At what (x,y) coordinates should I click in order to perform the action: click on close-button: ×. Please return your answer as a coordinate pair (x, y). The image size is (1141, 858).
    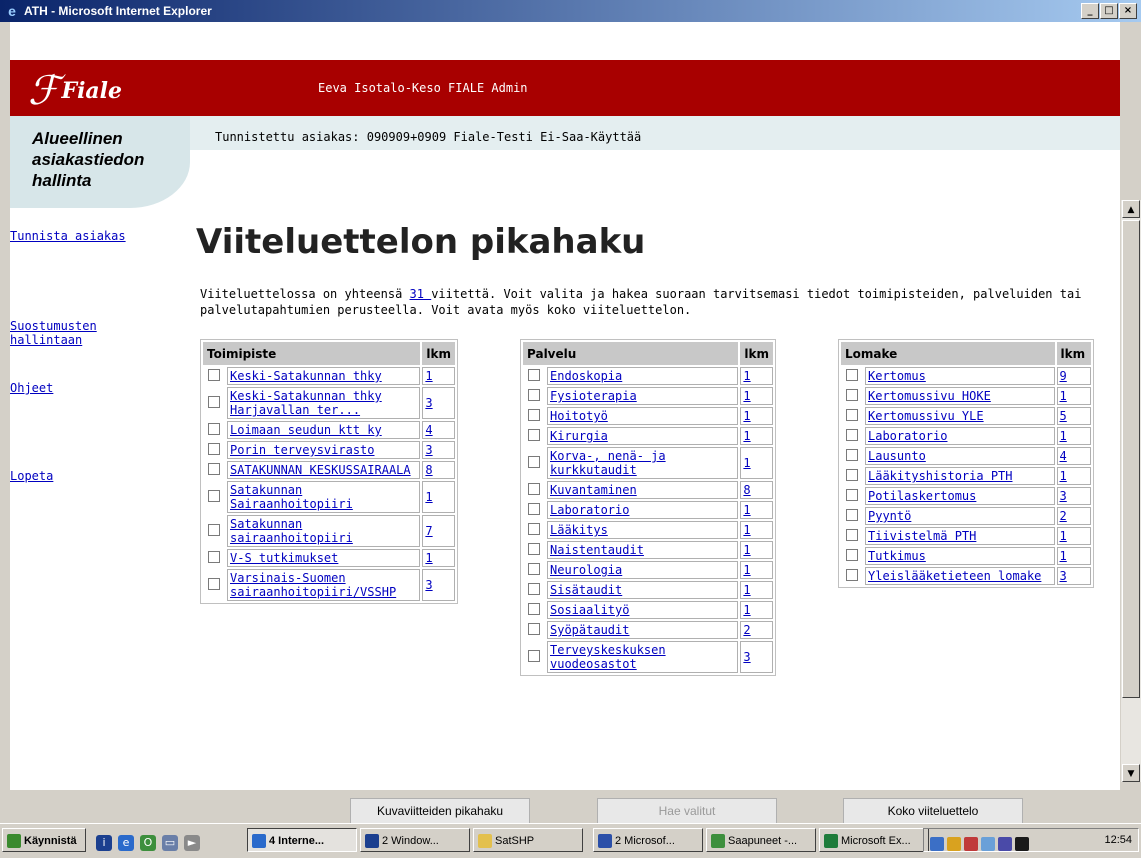
    Looking at the image, I should click on (1128, 11).